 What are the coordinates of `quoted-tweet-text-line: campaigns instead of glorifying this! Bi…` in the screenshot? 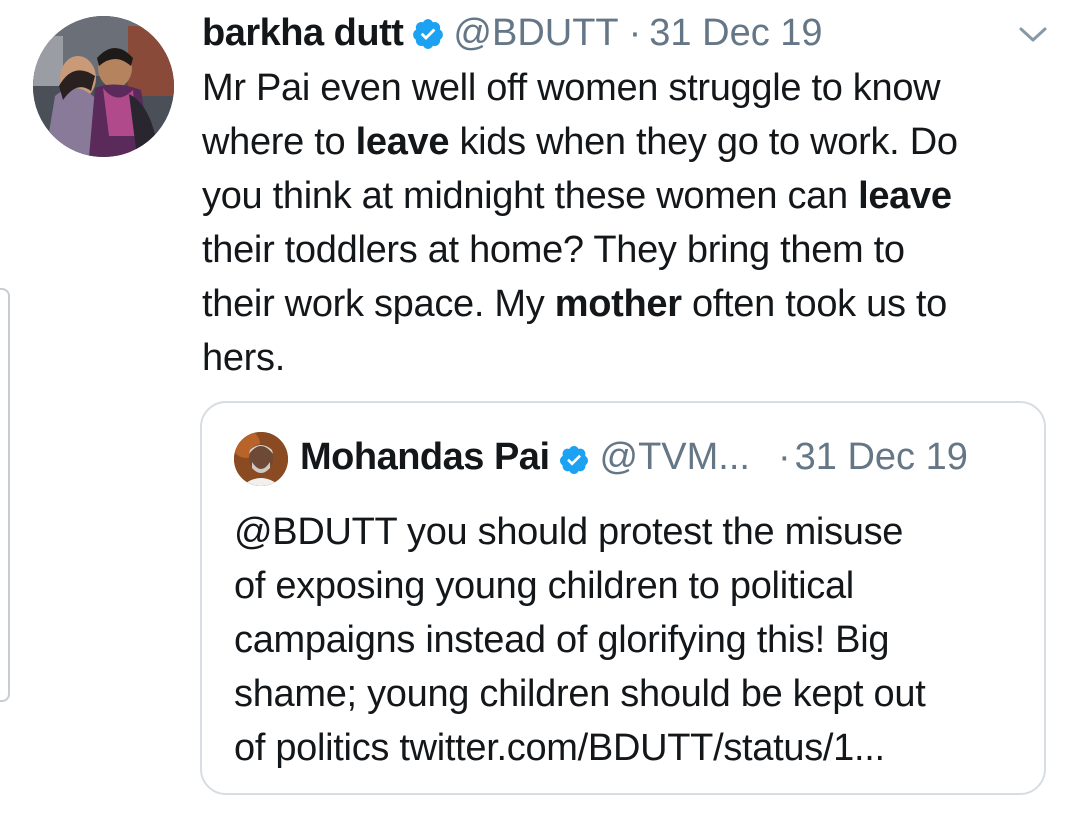 It's located at (562, 640).